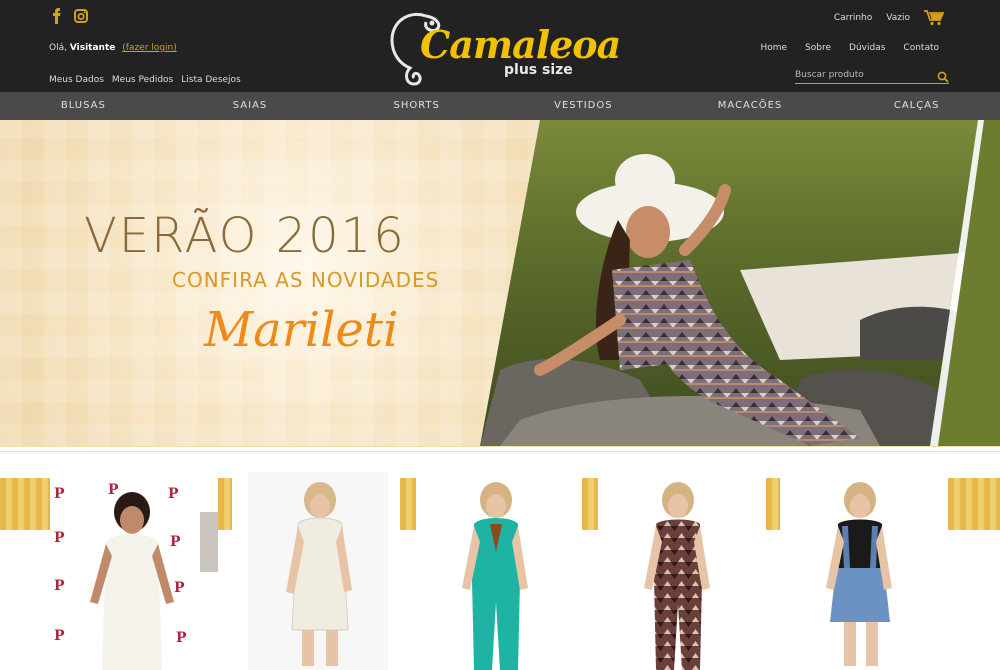 The height and width of the screenshot is (670, 1000). I want to click on search-icon, so click(943, 75).